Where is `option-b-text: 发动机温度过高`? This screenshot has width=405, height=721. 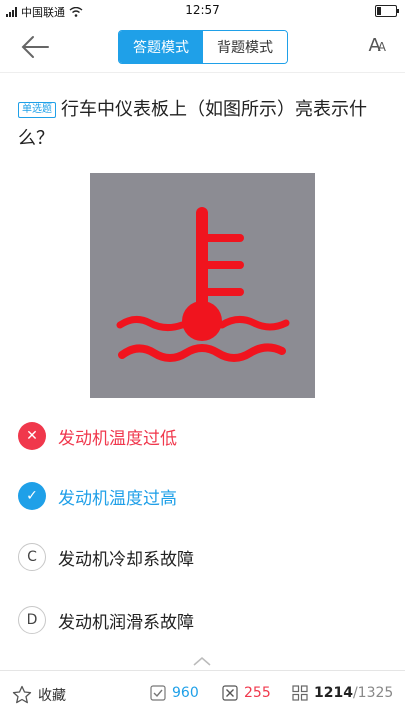 option-b-text: 发动机温度过高 is located at coordinates (117, 498).